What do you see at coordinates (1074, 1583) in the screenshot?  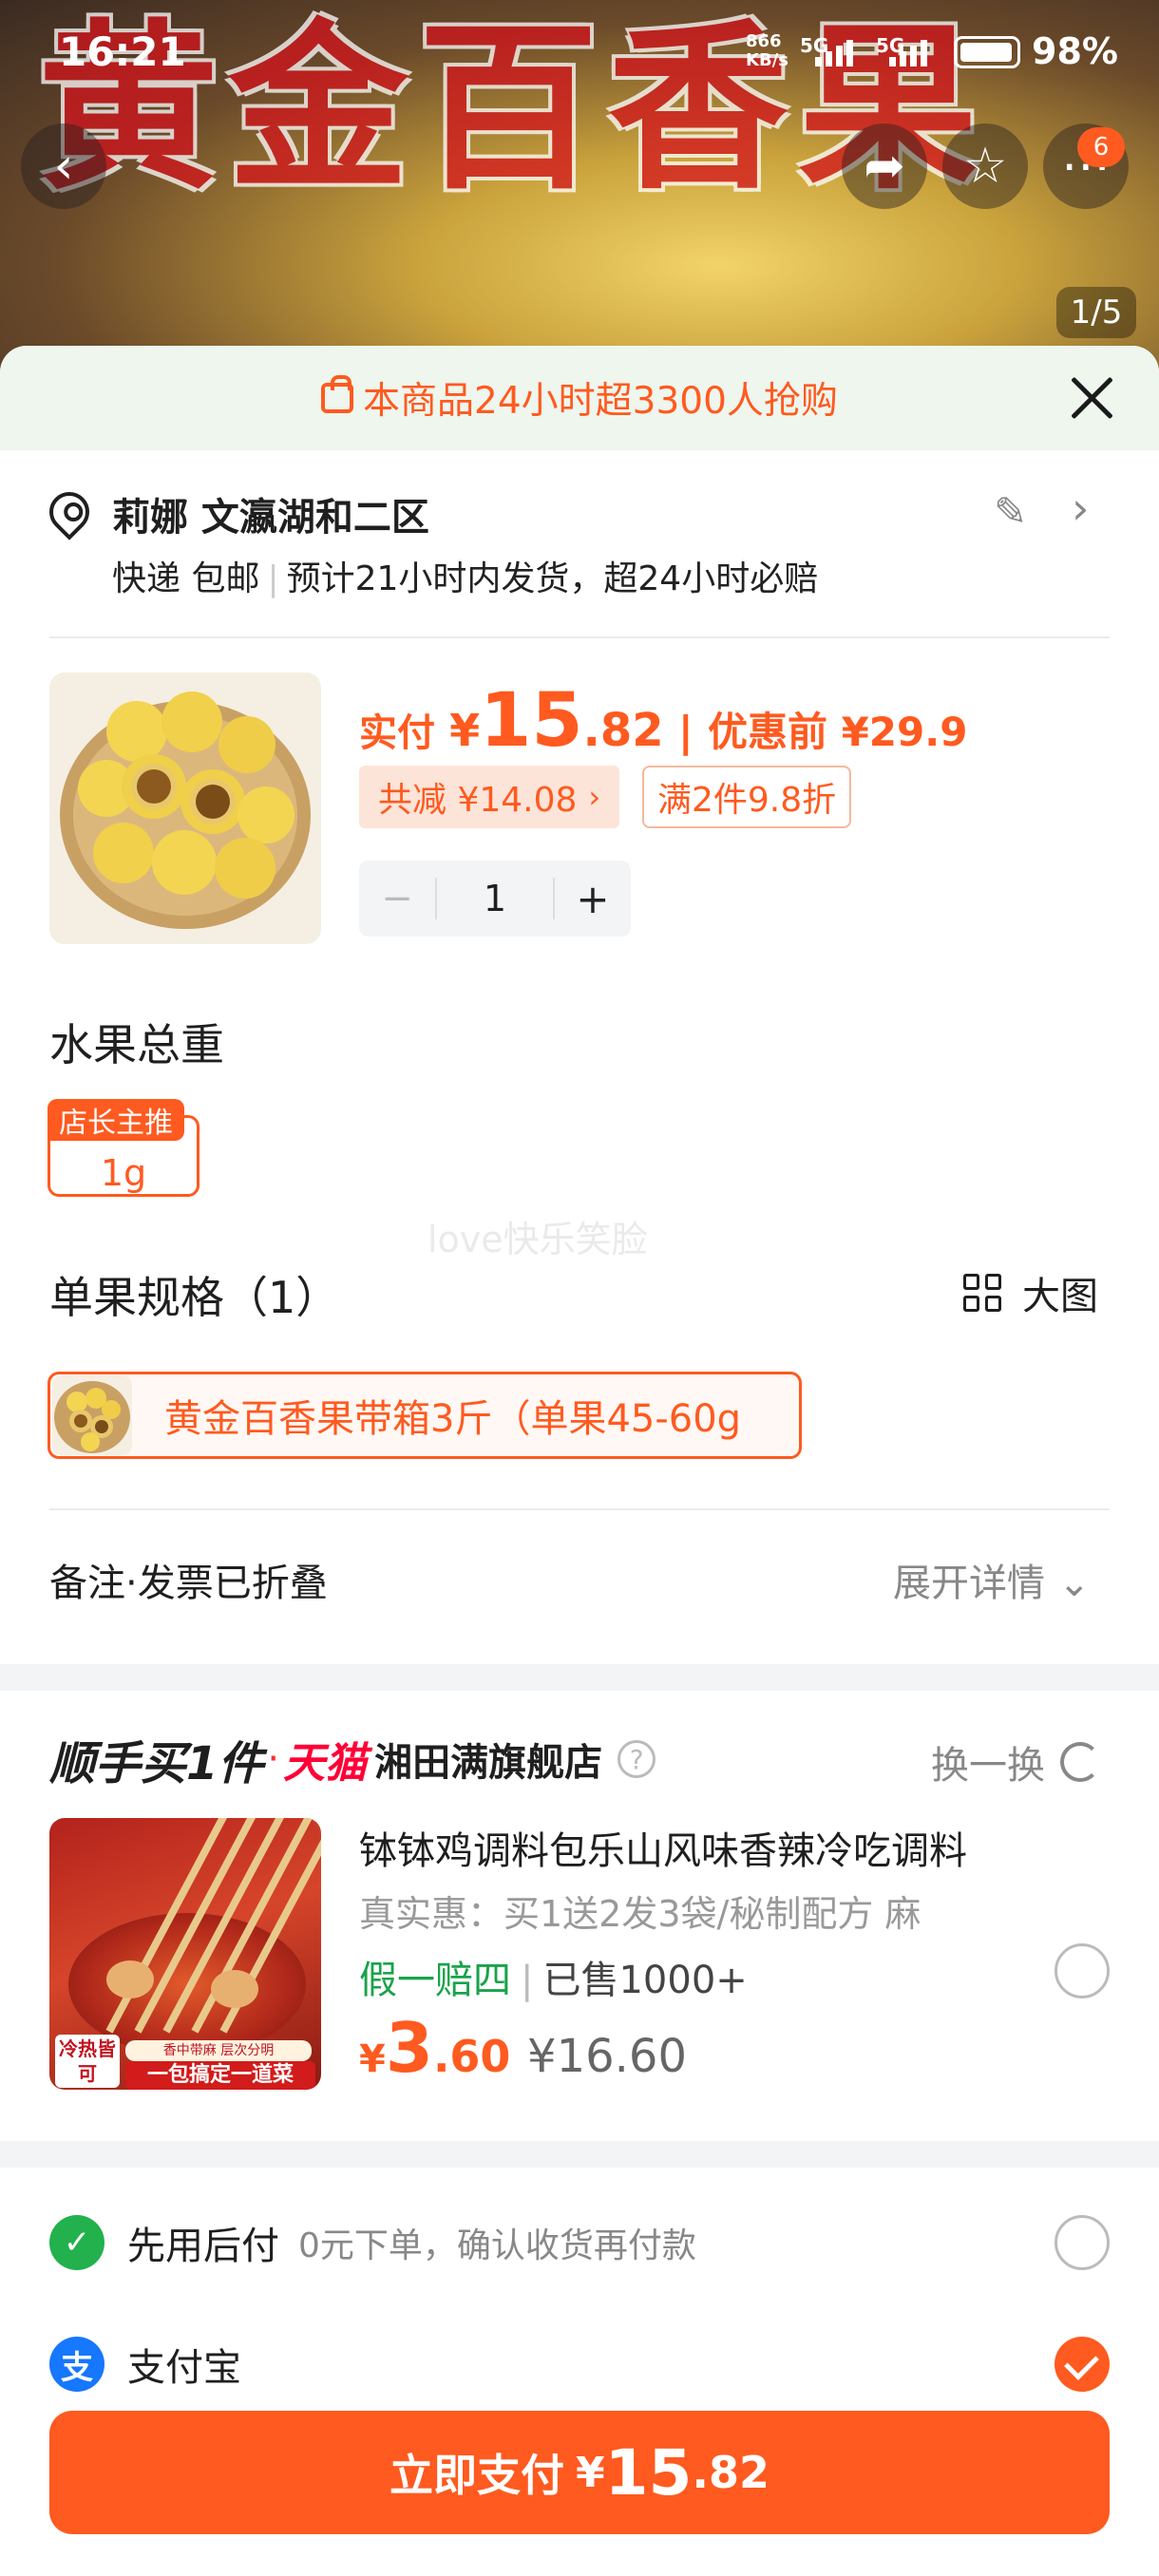 I see `chevron-down-icon: ⌄` at bounding box center [1074, 1583].